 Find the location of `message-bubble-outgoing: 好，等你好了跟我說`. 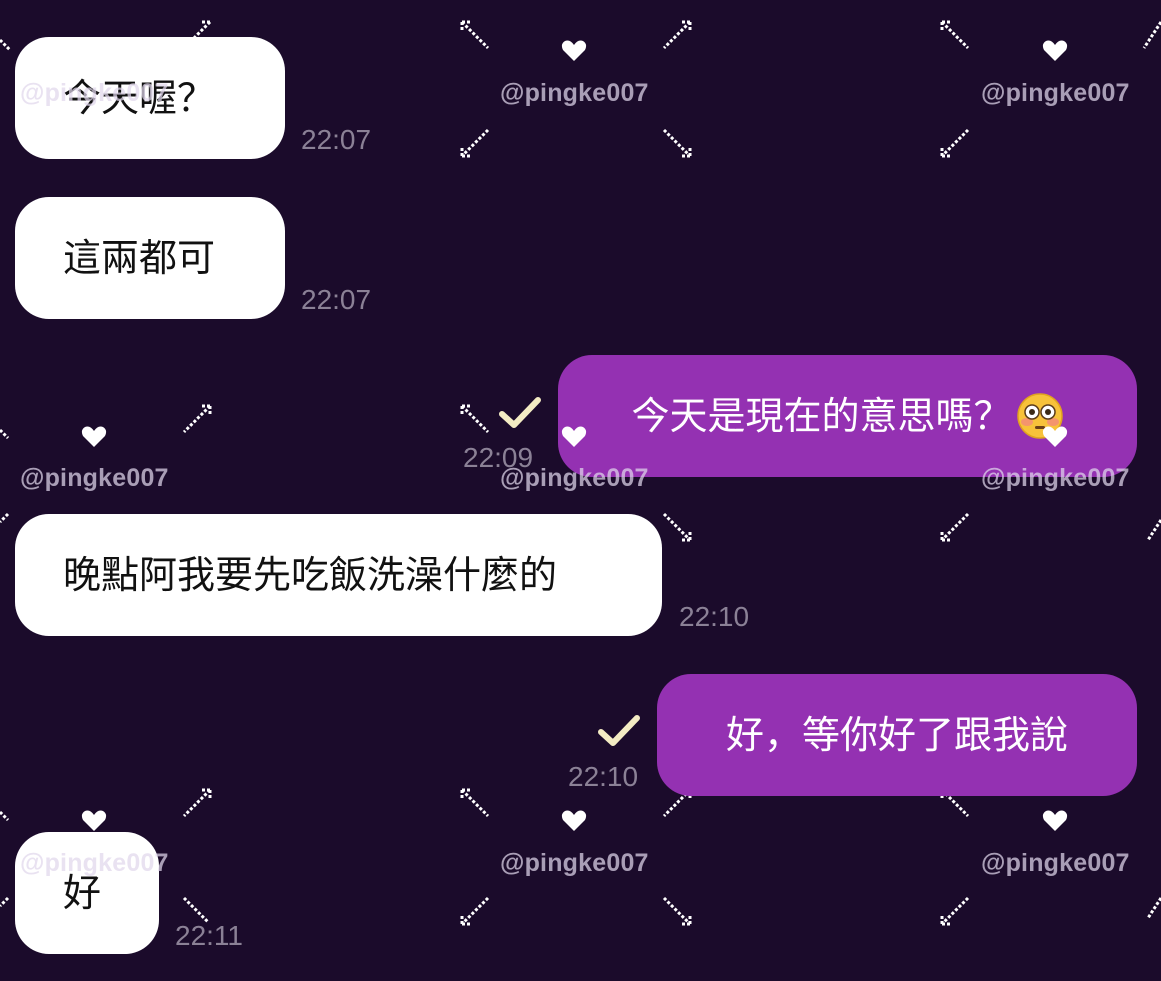

message-bubble-outgoing: 好，等你好了跟我說 is located at coordinates (897, 735).